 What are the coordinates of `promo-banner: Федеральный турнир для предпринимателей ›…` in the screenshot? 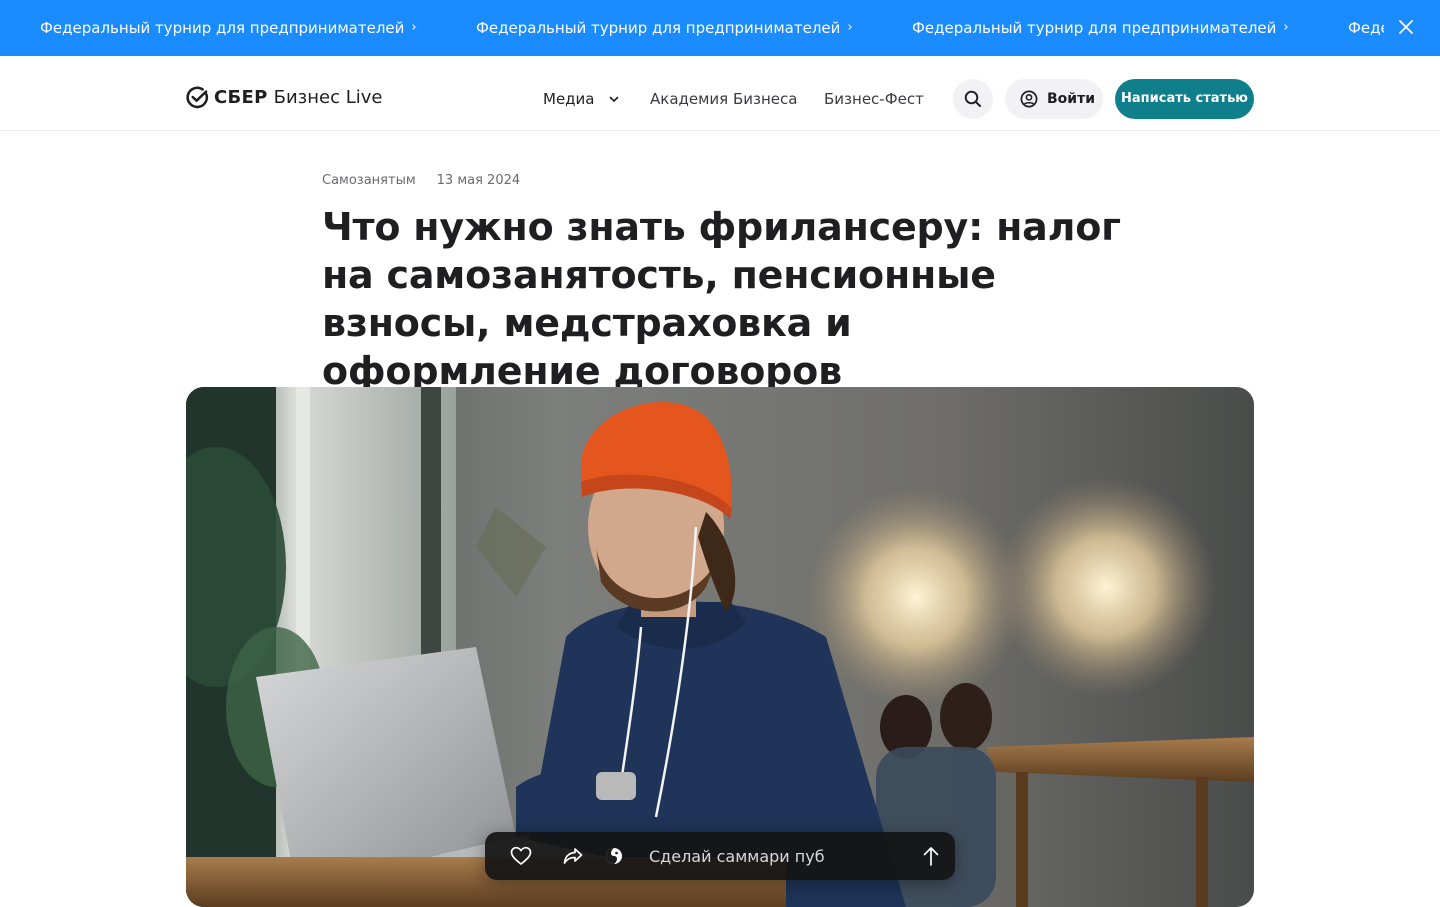 It's located at (720, 28).